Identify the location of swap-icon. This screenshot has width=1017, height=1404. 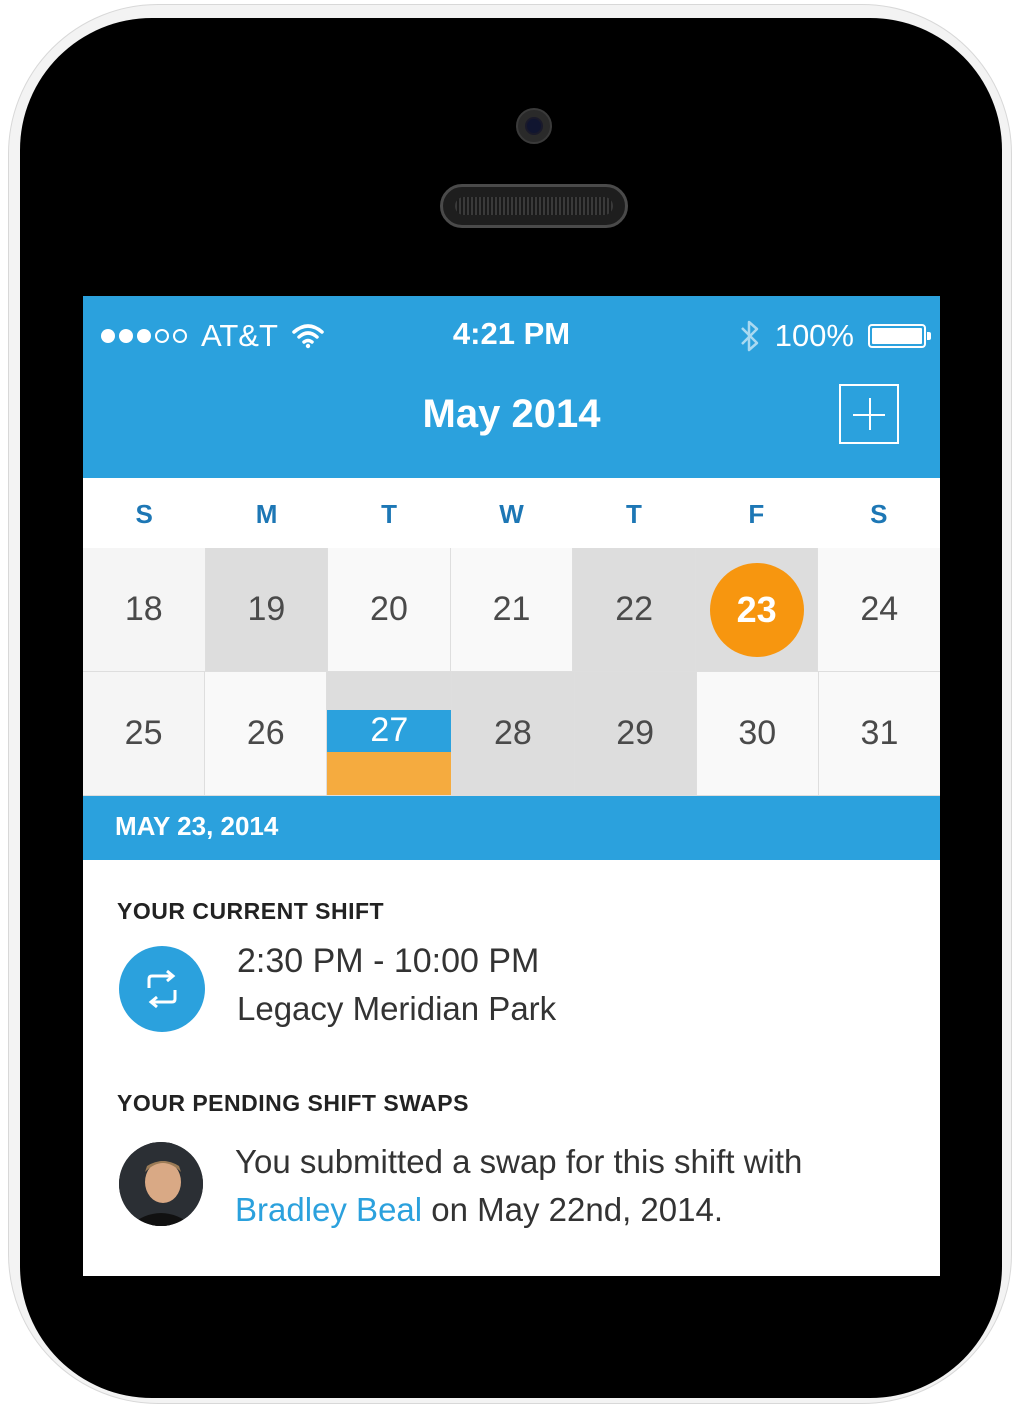
(162, 989).